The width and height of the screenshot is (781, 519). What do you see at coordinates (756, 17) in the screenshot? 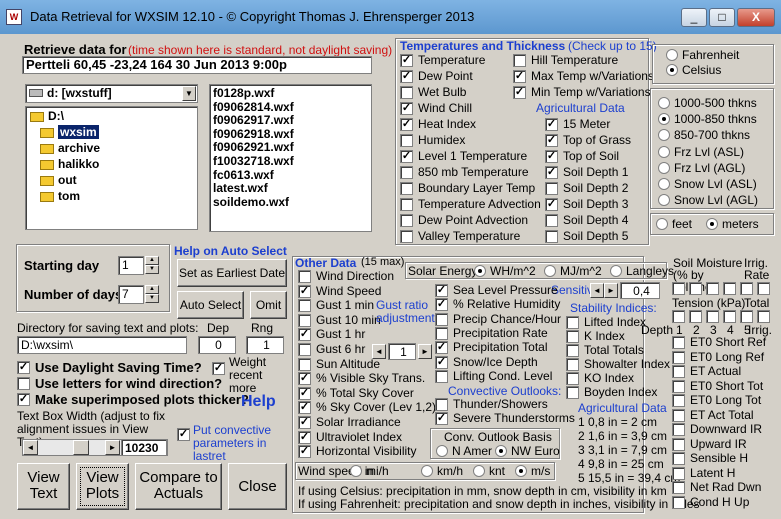
I see `window-close-button: X` at bounding box center [756, 17].